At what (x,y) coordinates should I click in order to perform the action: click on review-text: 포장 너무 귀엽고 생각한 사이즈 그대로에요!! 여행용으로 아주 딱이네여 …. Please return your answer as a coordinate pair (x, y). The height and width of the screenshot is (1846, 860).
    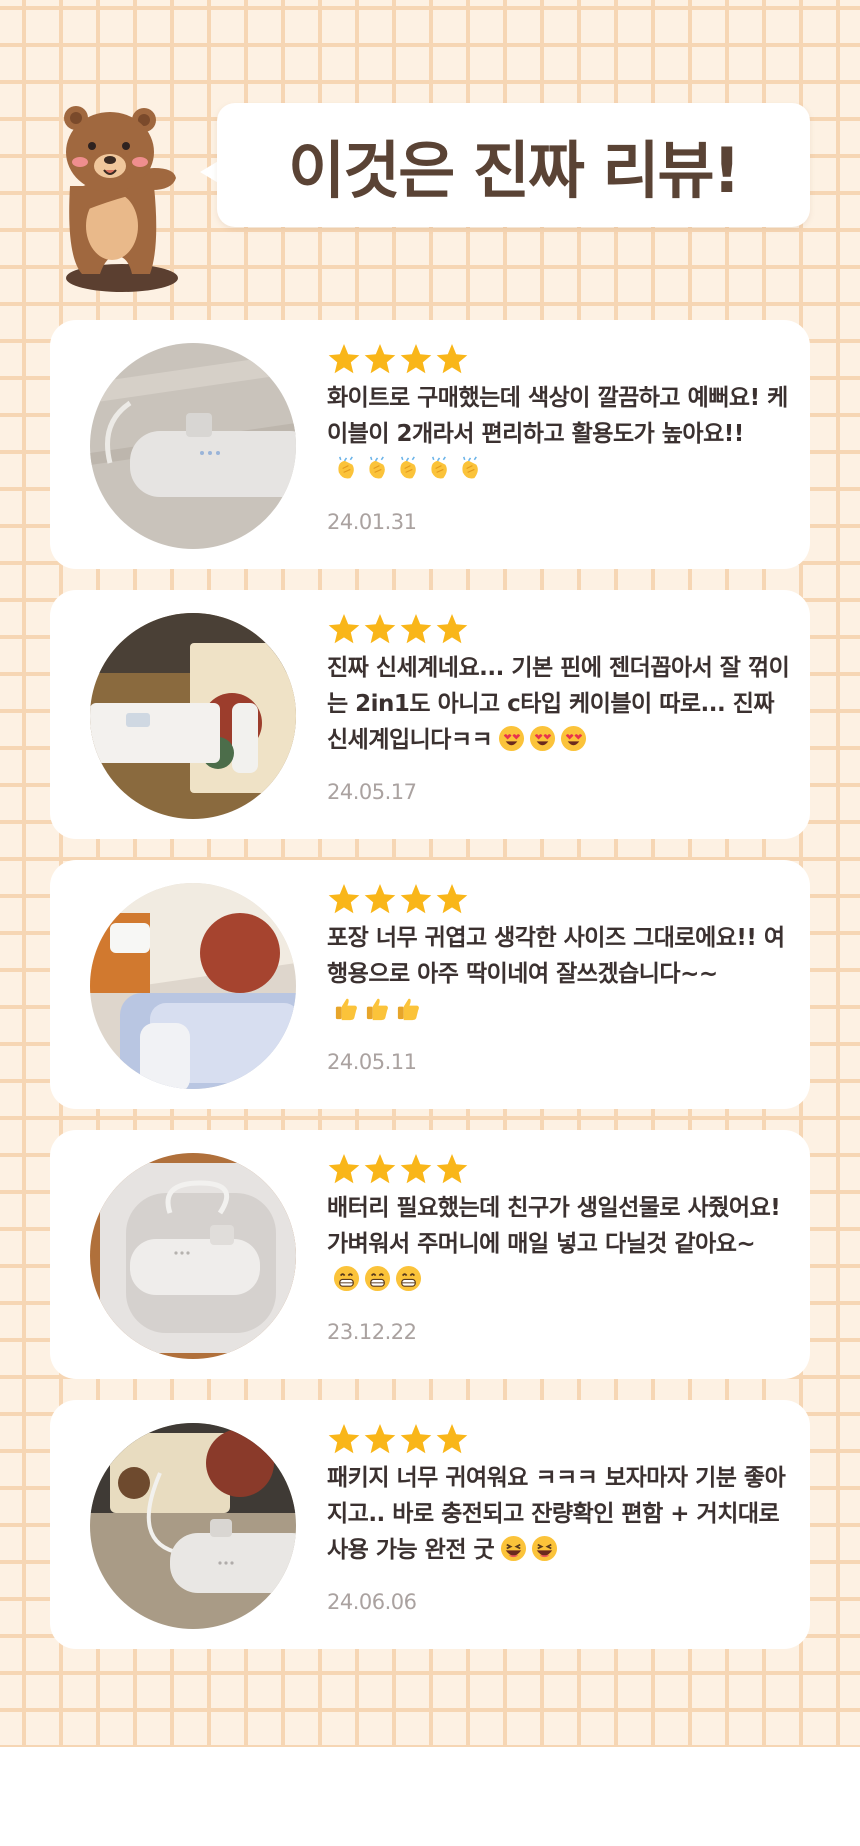
    Looking at the image, I should click on (556, 956).